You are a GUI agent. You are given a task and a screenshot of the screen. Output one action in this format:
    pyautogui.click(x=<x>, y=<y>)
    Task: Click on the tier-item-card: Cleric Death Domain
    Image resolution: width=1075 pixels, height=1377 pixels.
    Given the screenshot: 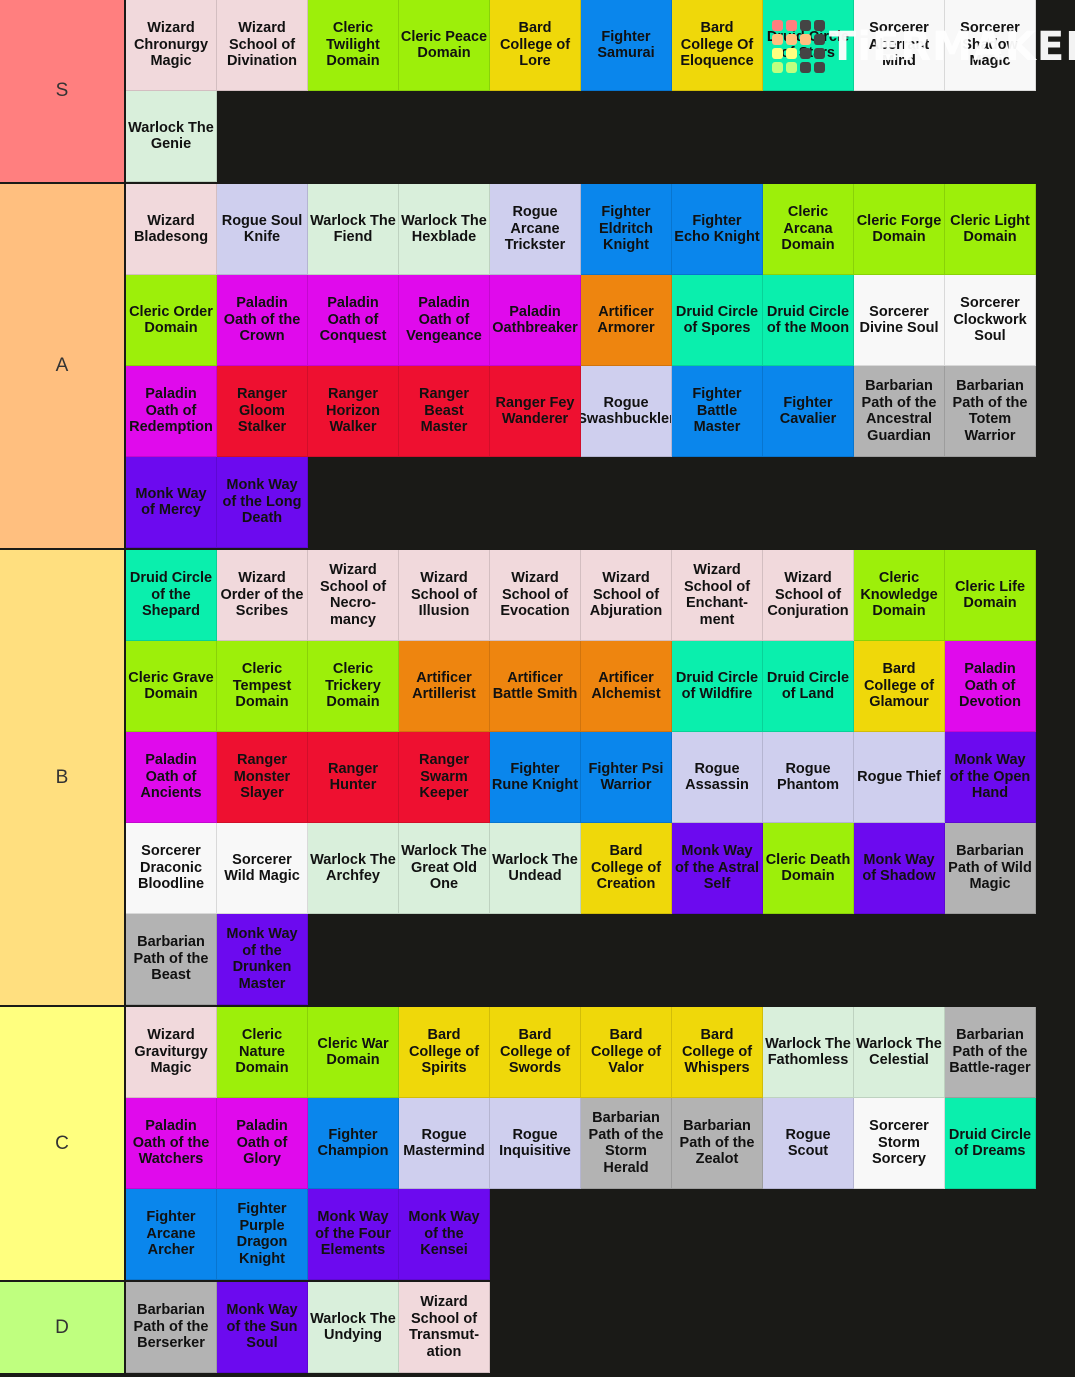 What is the action you would take?
    pyautogui.click(x=808, y=868)
    